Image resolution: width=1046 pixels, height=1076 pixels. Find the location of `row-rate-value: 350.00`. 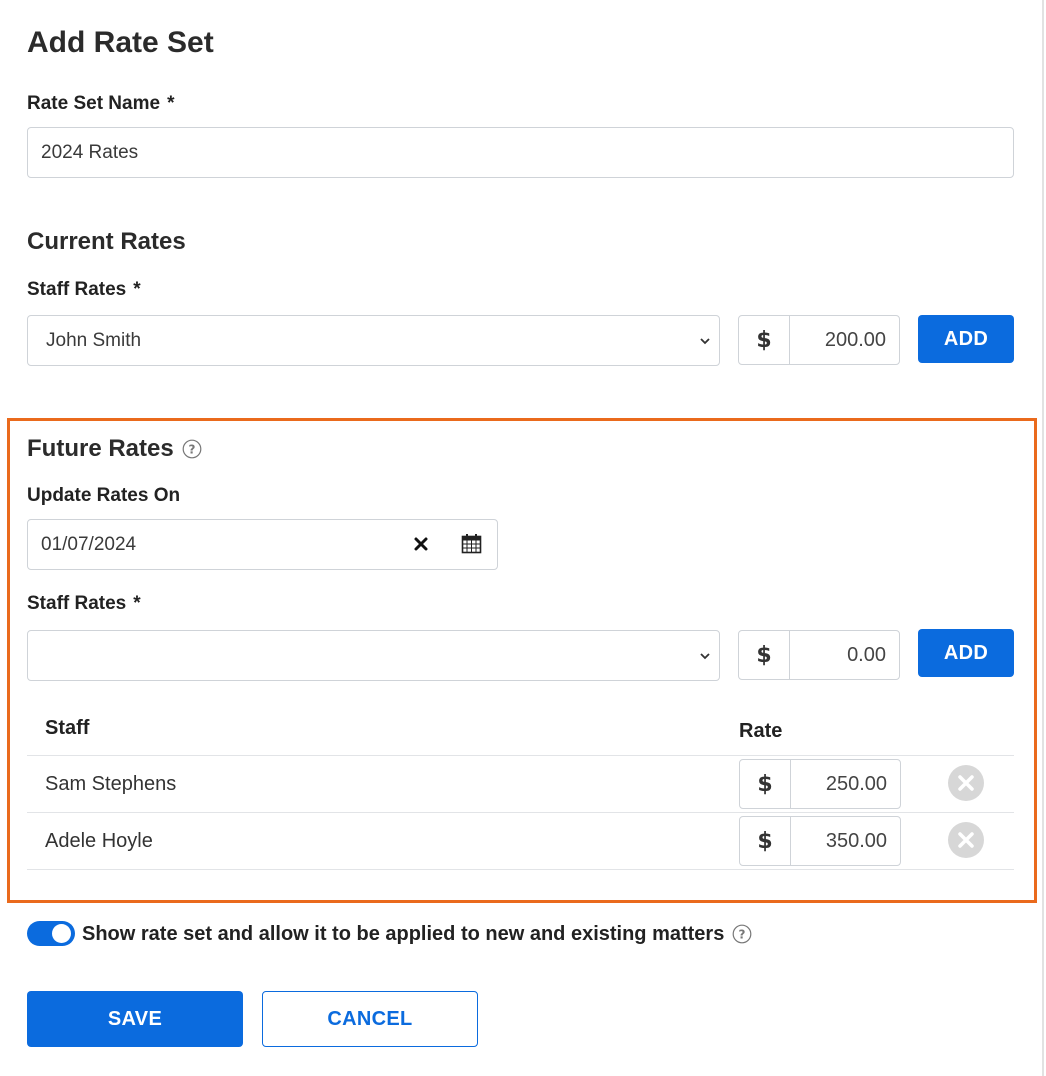

row-rate-value: 350.00 is located at coordinates (856, 840).